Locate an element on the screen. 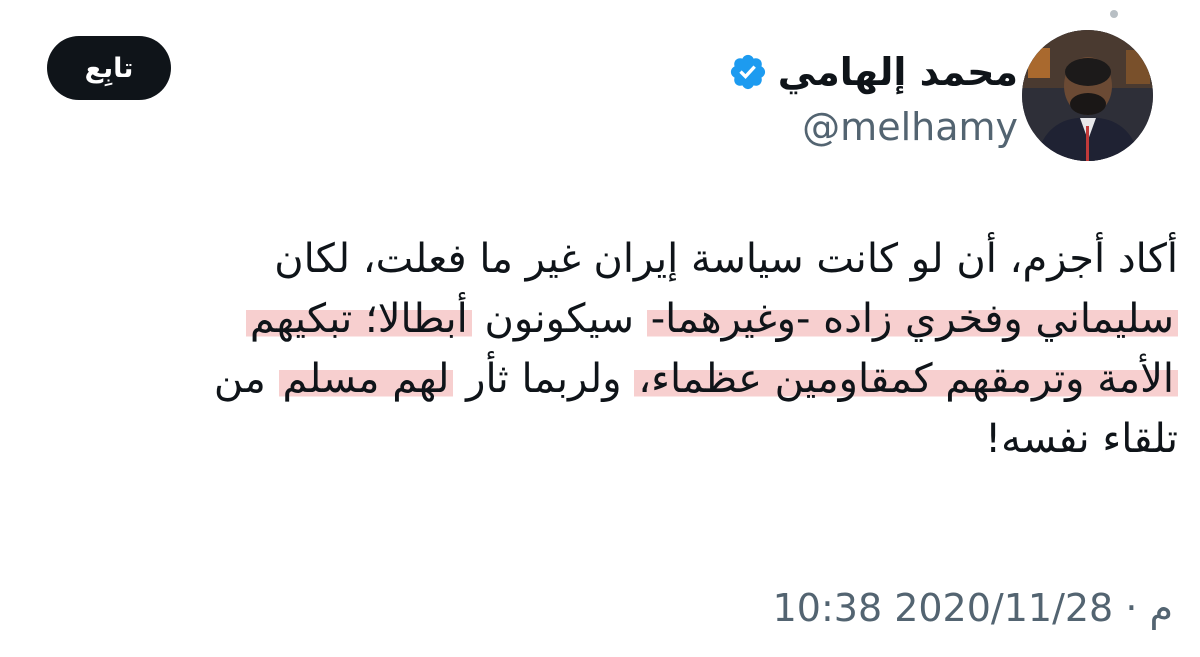 This screenshot has width=1200, height=657. tweet-line: تلقاء نفسه! is located at coordinates (1081, 439).